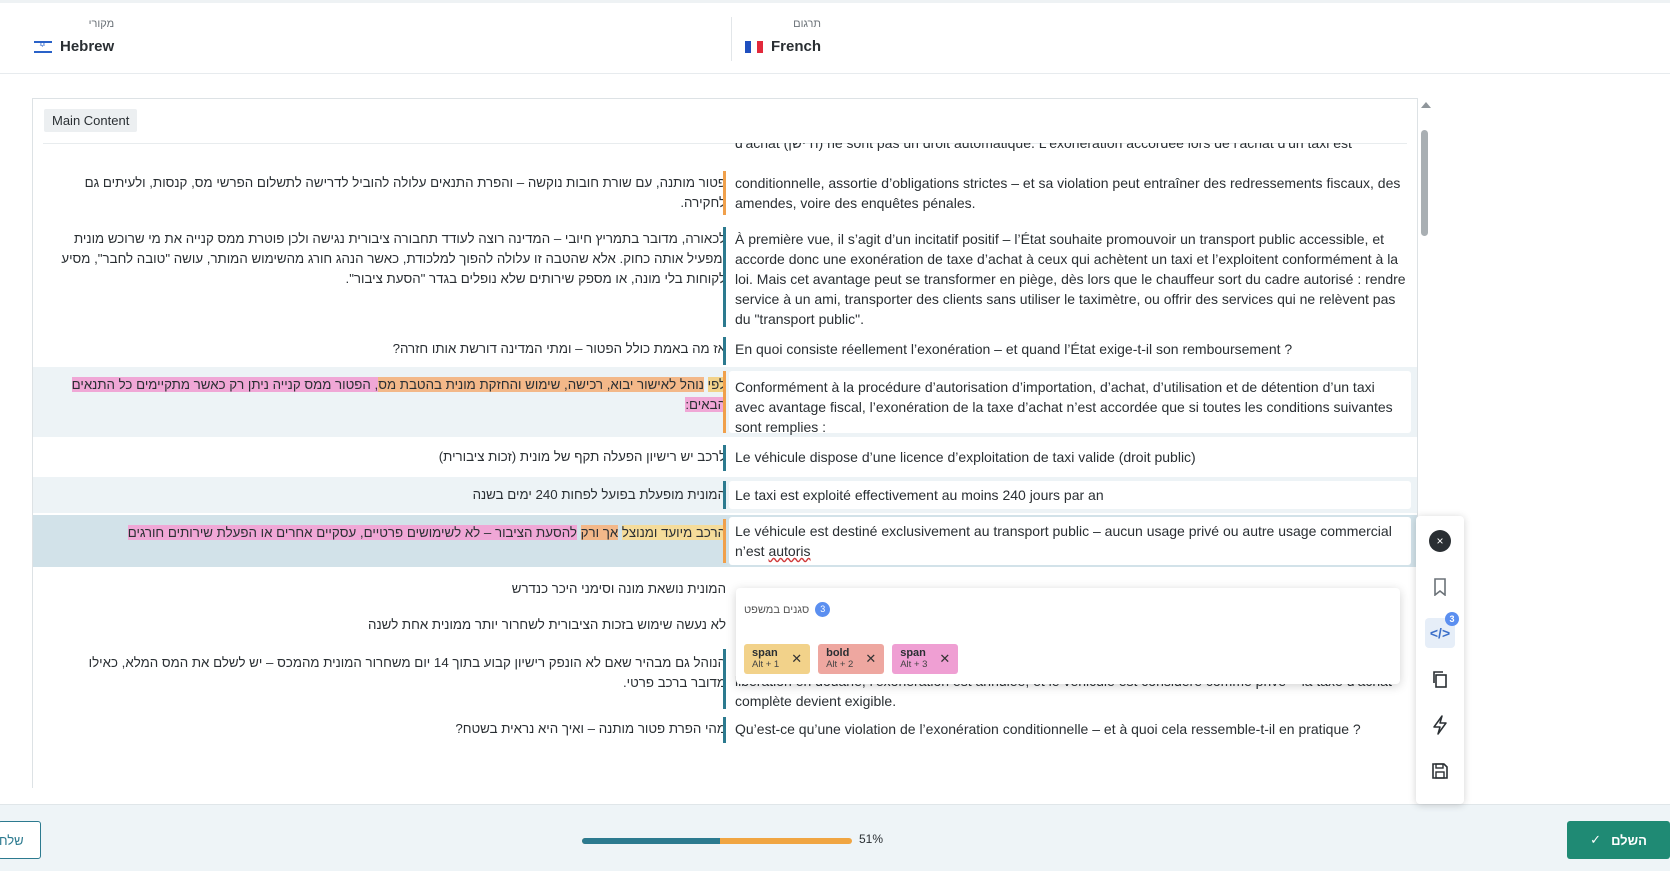  Describe the element at coordinates (754, 46) in the screenshot. I see `france-flag-icon` at that location.